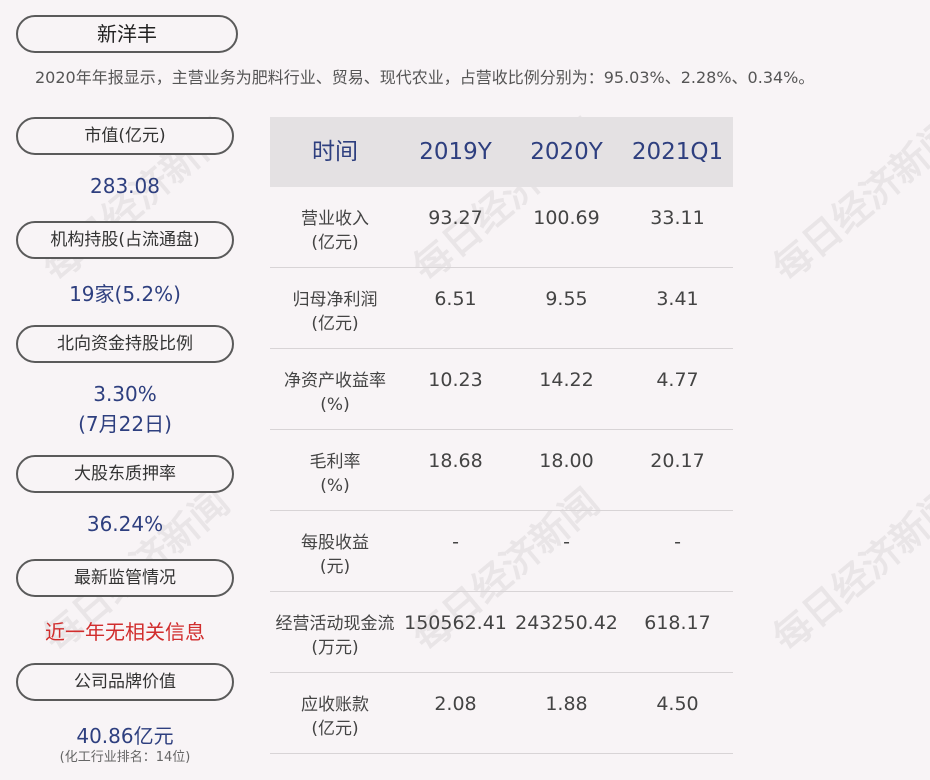 Image resolution: width=930 pixels, height=780 pixels. Describe the element at coordinates (677, 152) in the screenshot. I see `header-2021q1: 2021Q1` at that location.